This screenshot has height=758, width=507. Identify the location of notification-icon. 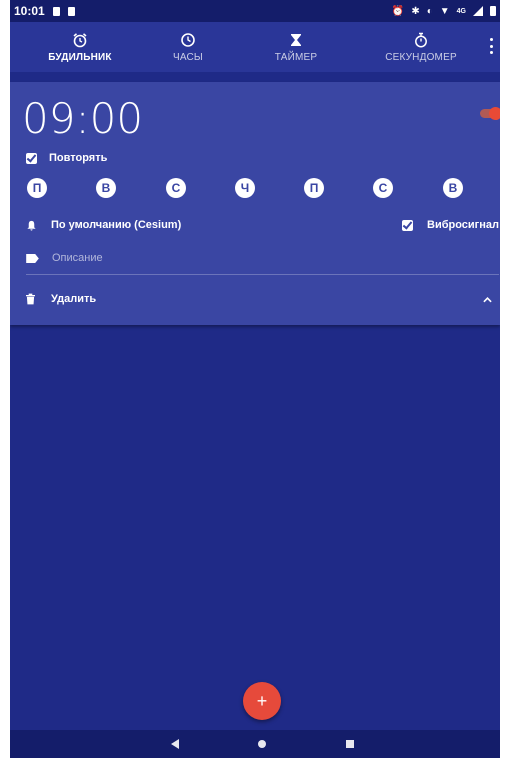
(56, 11).